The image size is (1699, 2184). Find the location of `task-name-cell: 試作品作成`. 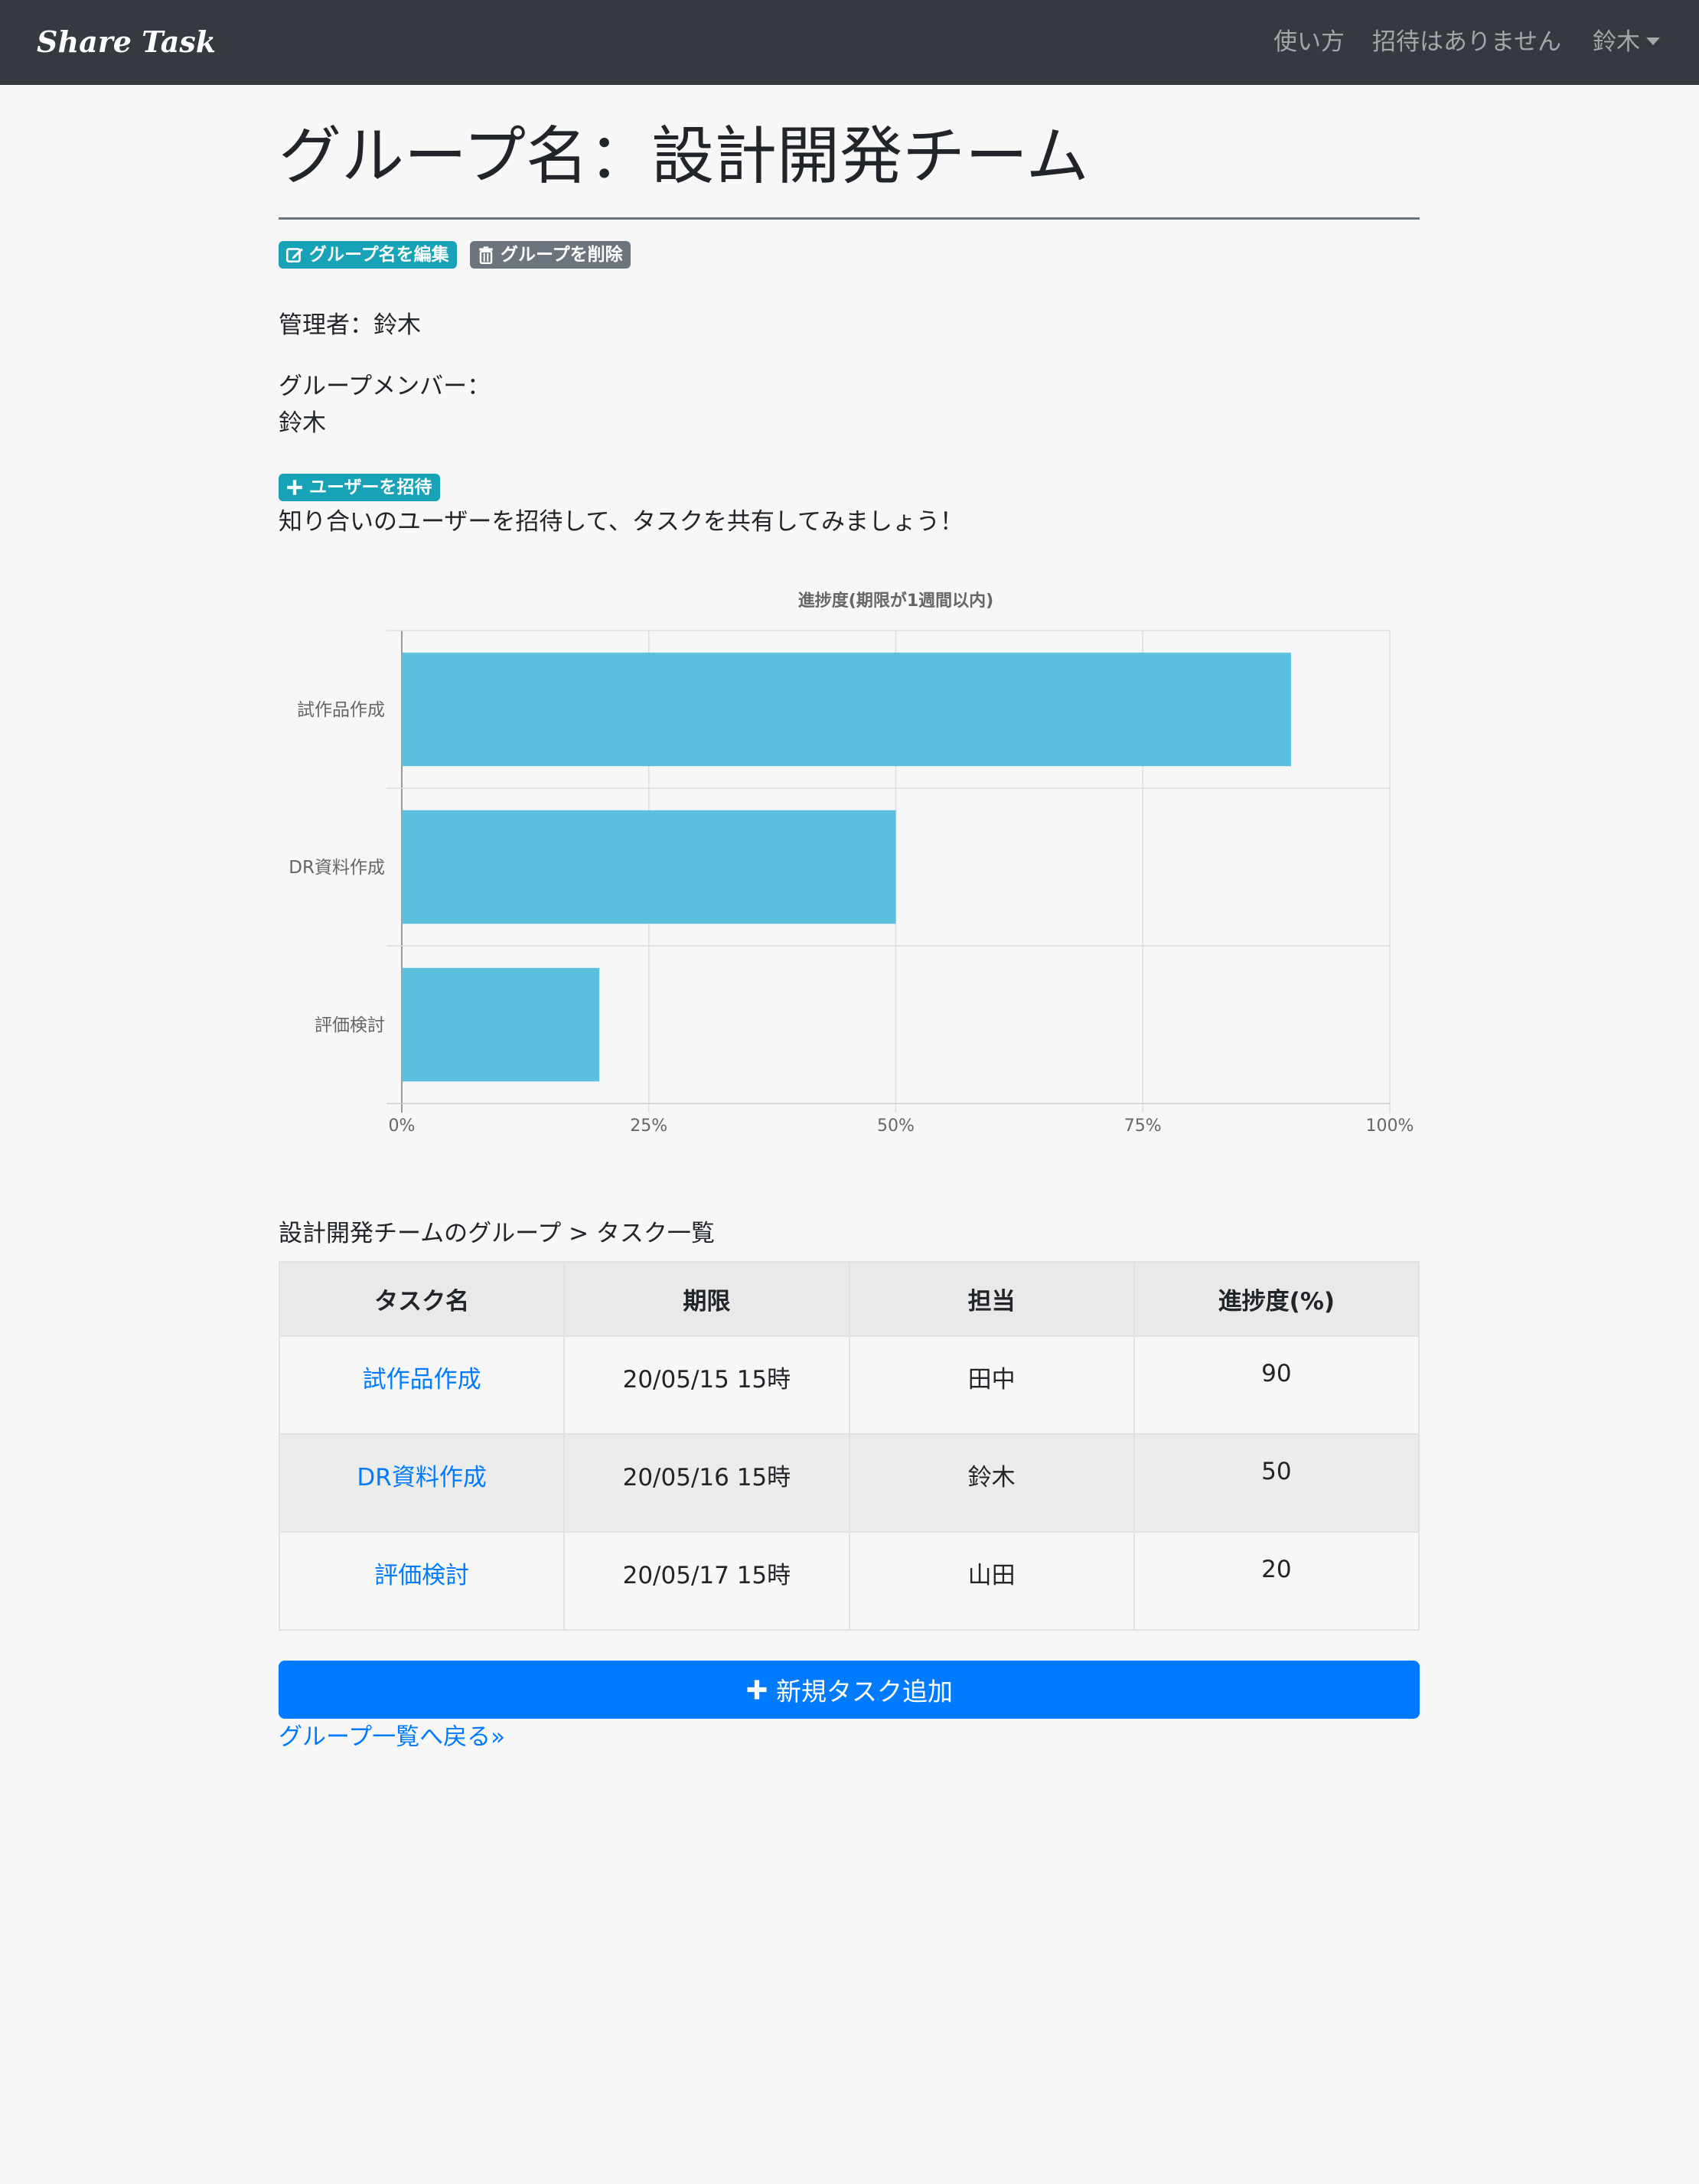

task-name-cell: 試作品作成 is located at coordinates (422, 1385).